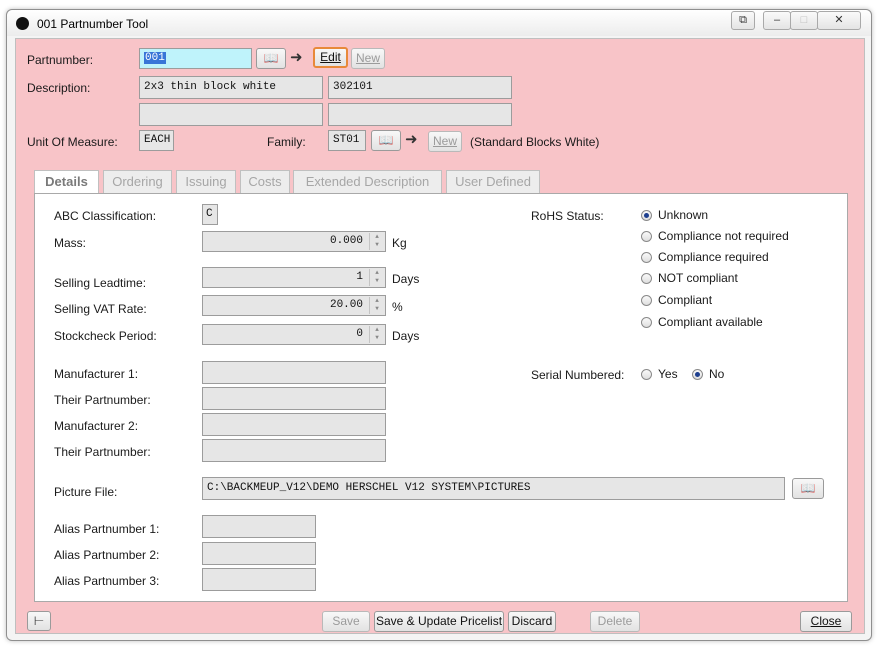 Image resolution: width=879 pixels, height=651 pixels. What do you see at coordinates (532, 621) in the screenshot?
I see `discard-button: Discard` at bounding box center [532, 621].